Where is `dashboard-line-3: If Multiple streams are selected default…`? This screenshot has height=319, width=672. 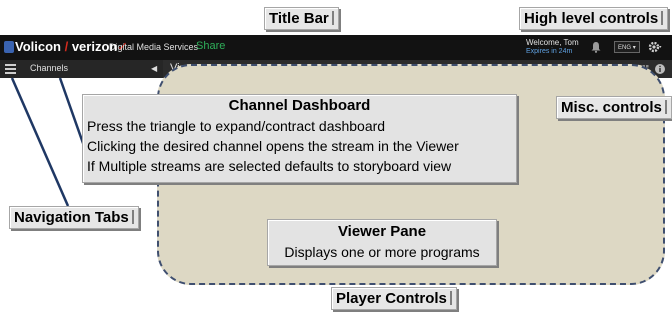 dashboard-line-3: If Multiple streams are selected default… is located at coordinates (269, 166).